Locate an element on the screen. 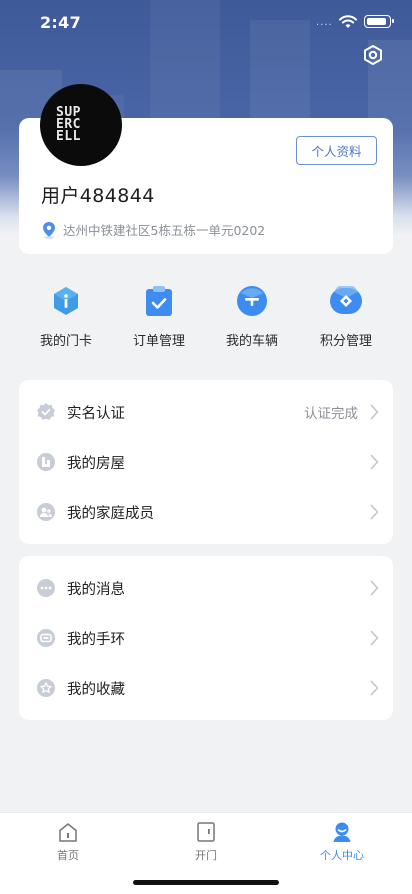 The width and height of the screenshot is (412, 894). family-members-icon is located at coordinates (46, 512).